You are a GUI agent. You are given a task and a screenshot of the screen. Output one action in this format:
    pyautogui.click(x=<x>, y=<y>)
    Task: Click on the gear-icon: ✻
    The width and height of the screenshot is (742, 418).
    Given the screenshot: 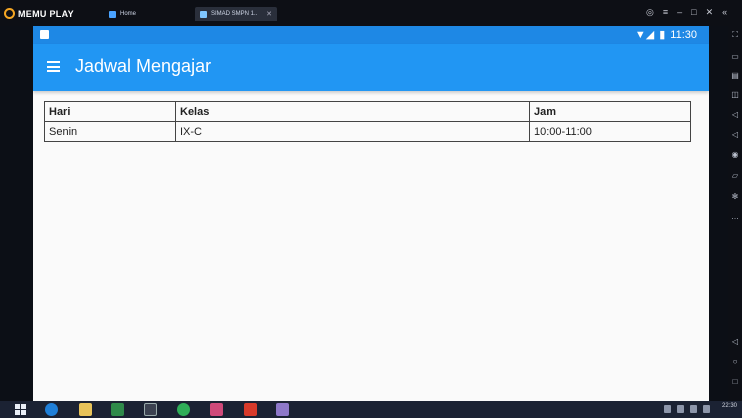 What is the action you would take?
    pyautogui.click(x=735, y=197)
    